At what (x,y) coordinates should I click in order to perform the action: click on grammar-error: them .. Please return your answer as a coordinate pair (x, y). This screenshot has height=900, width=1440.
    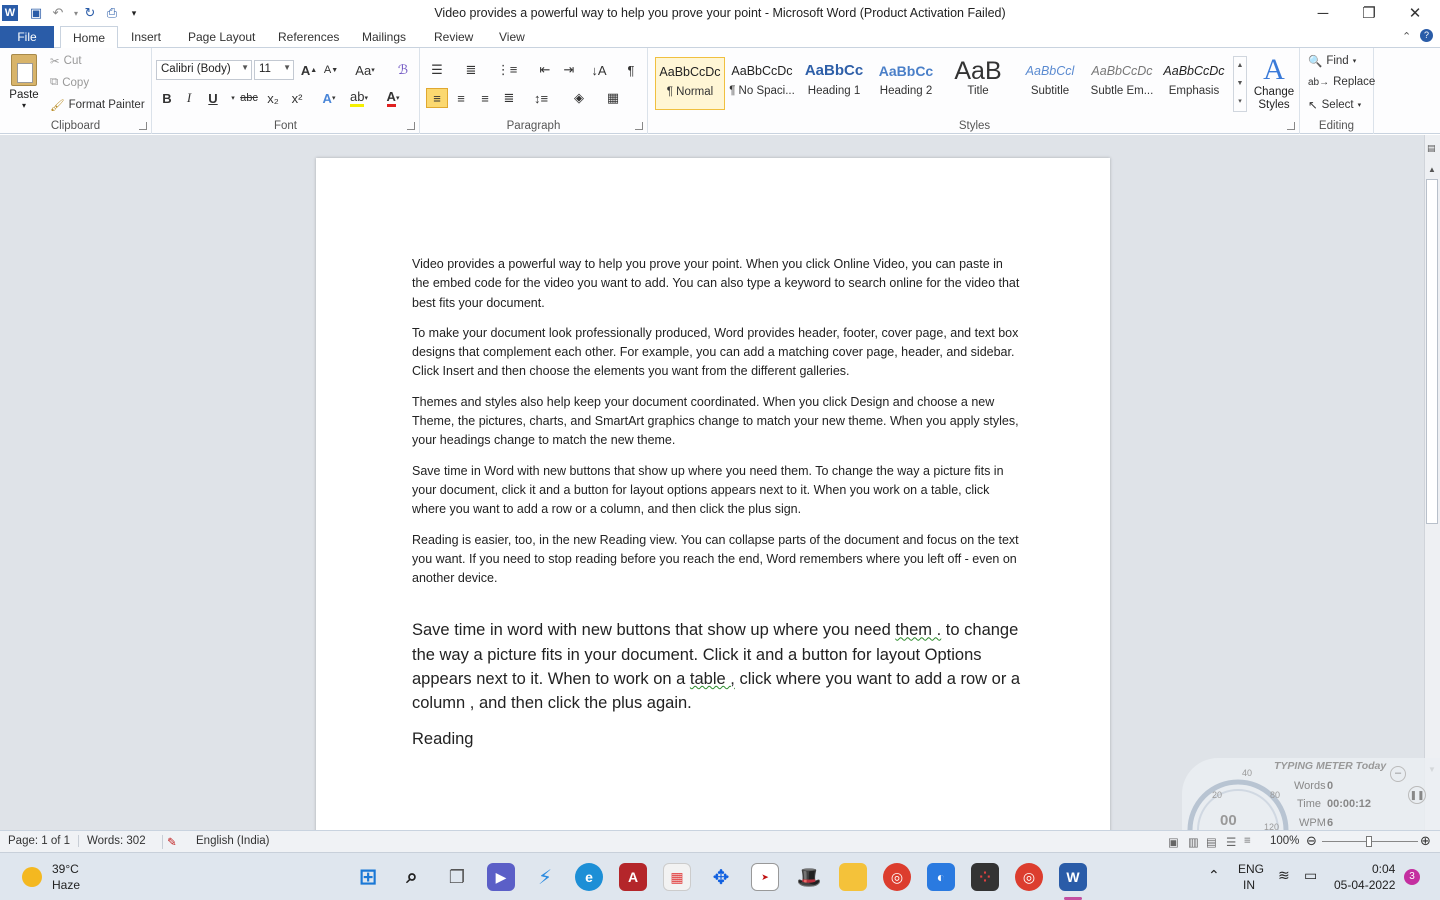
    Looking at the image, I should click on (918, 630).